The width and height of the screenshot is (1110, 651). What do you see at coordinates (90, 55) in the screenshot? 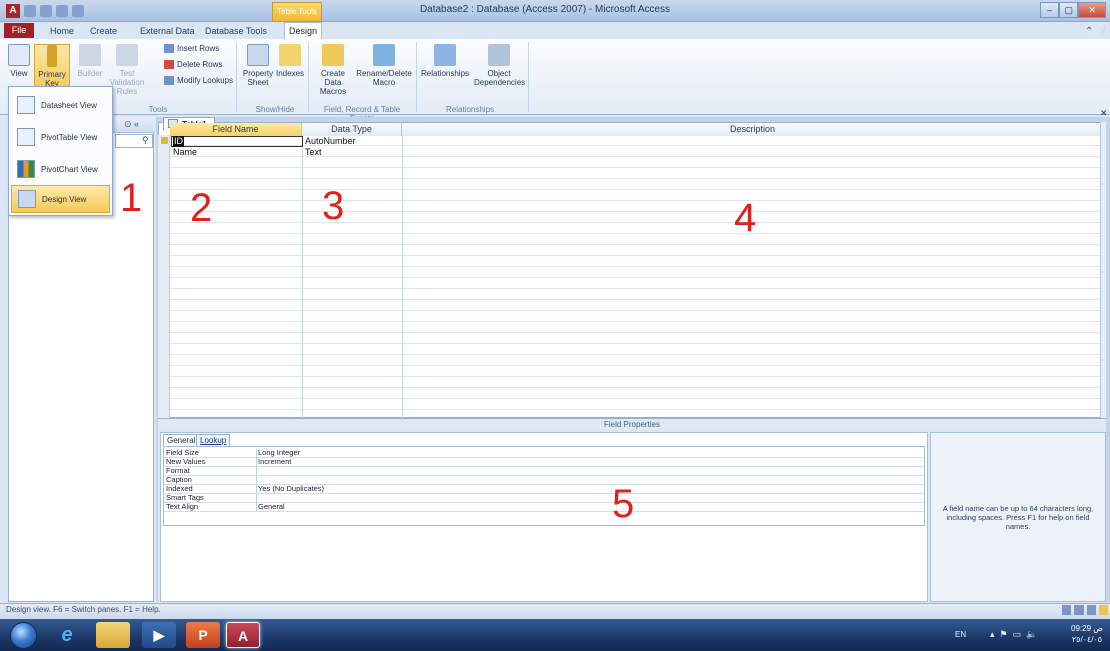
I see `builder-icon` at bounding box center [90, 55].